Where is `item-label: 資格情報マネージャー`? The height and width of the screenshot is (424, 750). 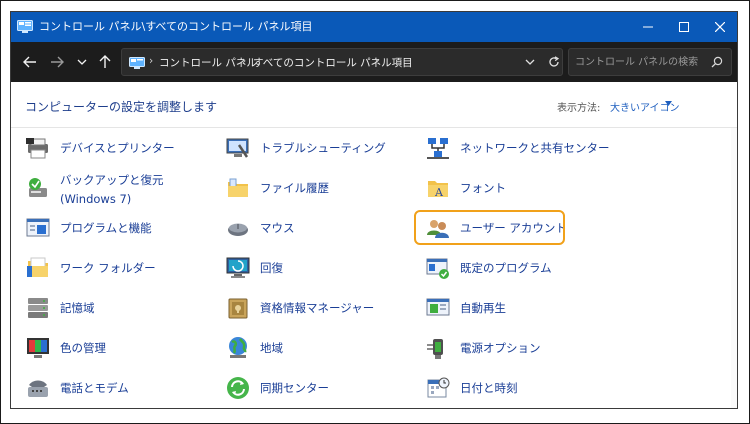
item-label: 資格情報マネージャー is located at coordinates (317, 308).